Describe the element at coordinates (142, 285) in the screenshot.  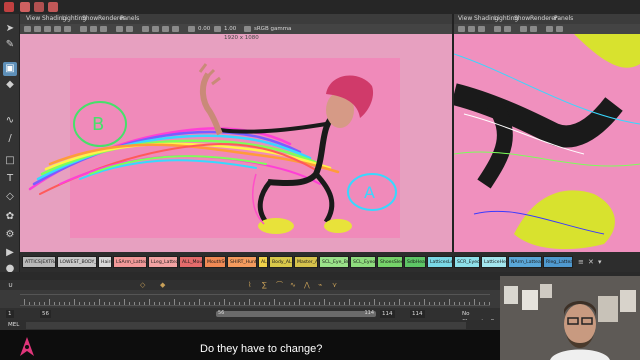
I see `key-tool-icon: ◇` at that location.